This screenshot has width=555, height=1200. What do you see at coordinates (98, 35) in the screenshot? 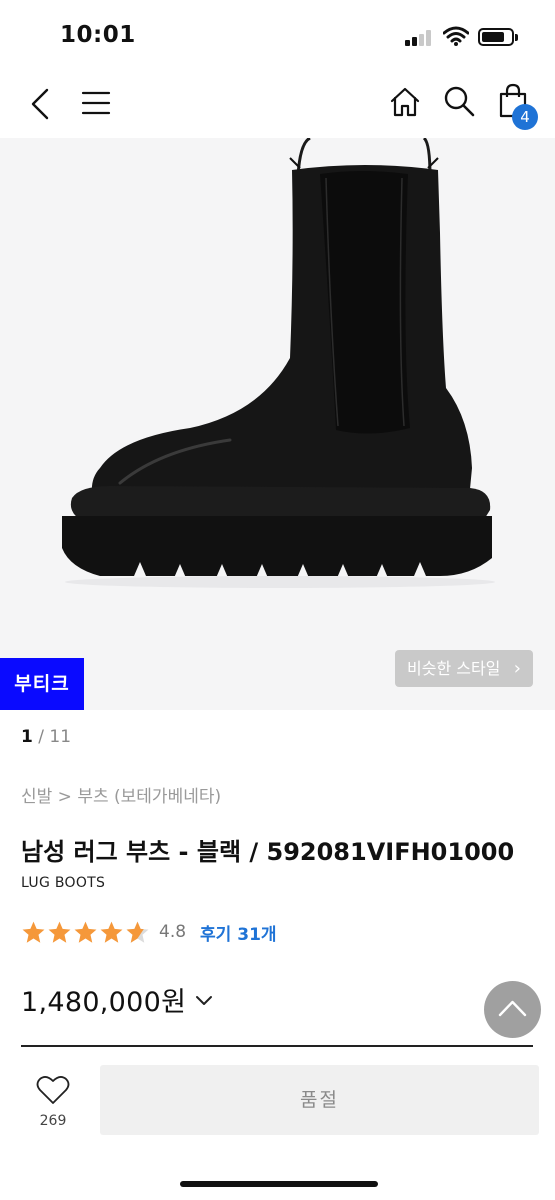
I see `status-time: 10:01` at bounding box center [98, 35].